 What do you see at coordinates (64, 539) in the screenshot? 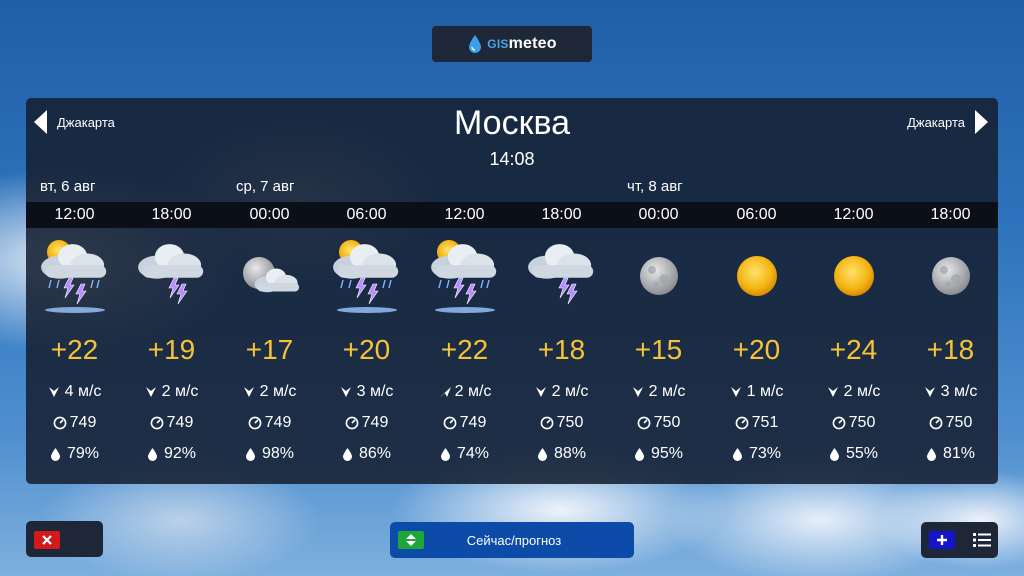
I see `close-button` at bounding box center [64, 539].